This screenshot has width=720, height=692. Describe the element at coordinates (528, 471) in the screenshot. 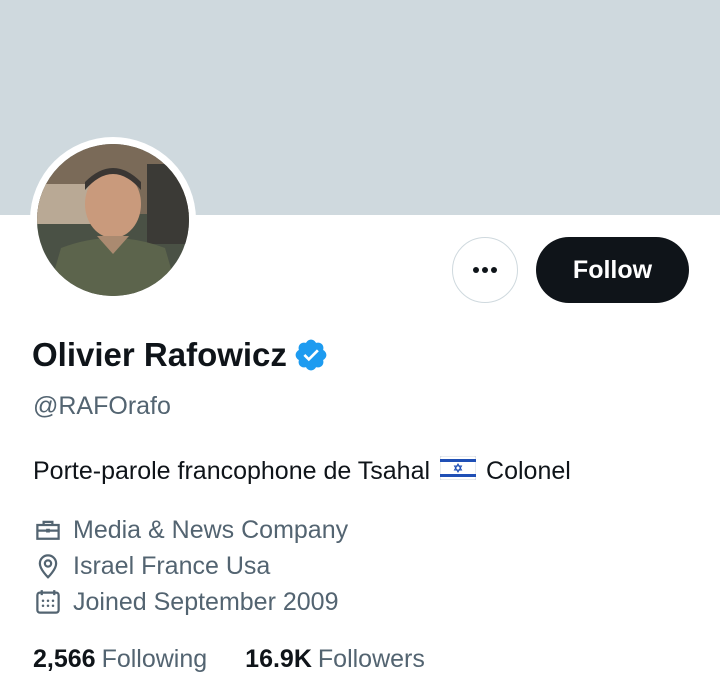

I see `bio-suffix: Colonel` at that location.